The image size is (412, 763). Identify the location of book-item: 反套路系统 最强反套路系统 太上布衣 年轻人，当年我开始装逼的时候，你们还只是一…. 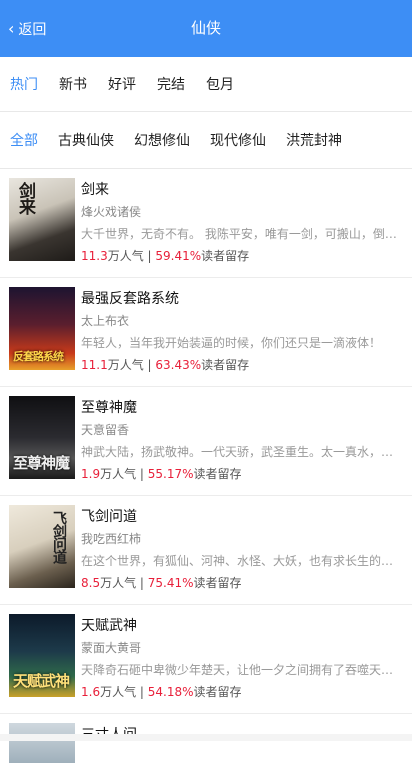
(206, 332).